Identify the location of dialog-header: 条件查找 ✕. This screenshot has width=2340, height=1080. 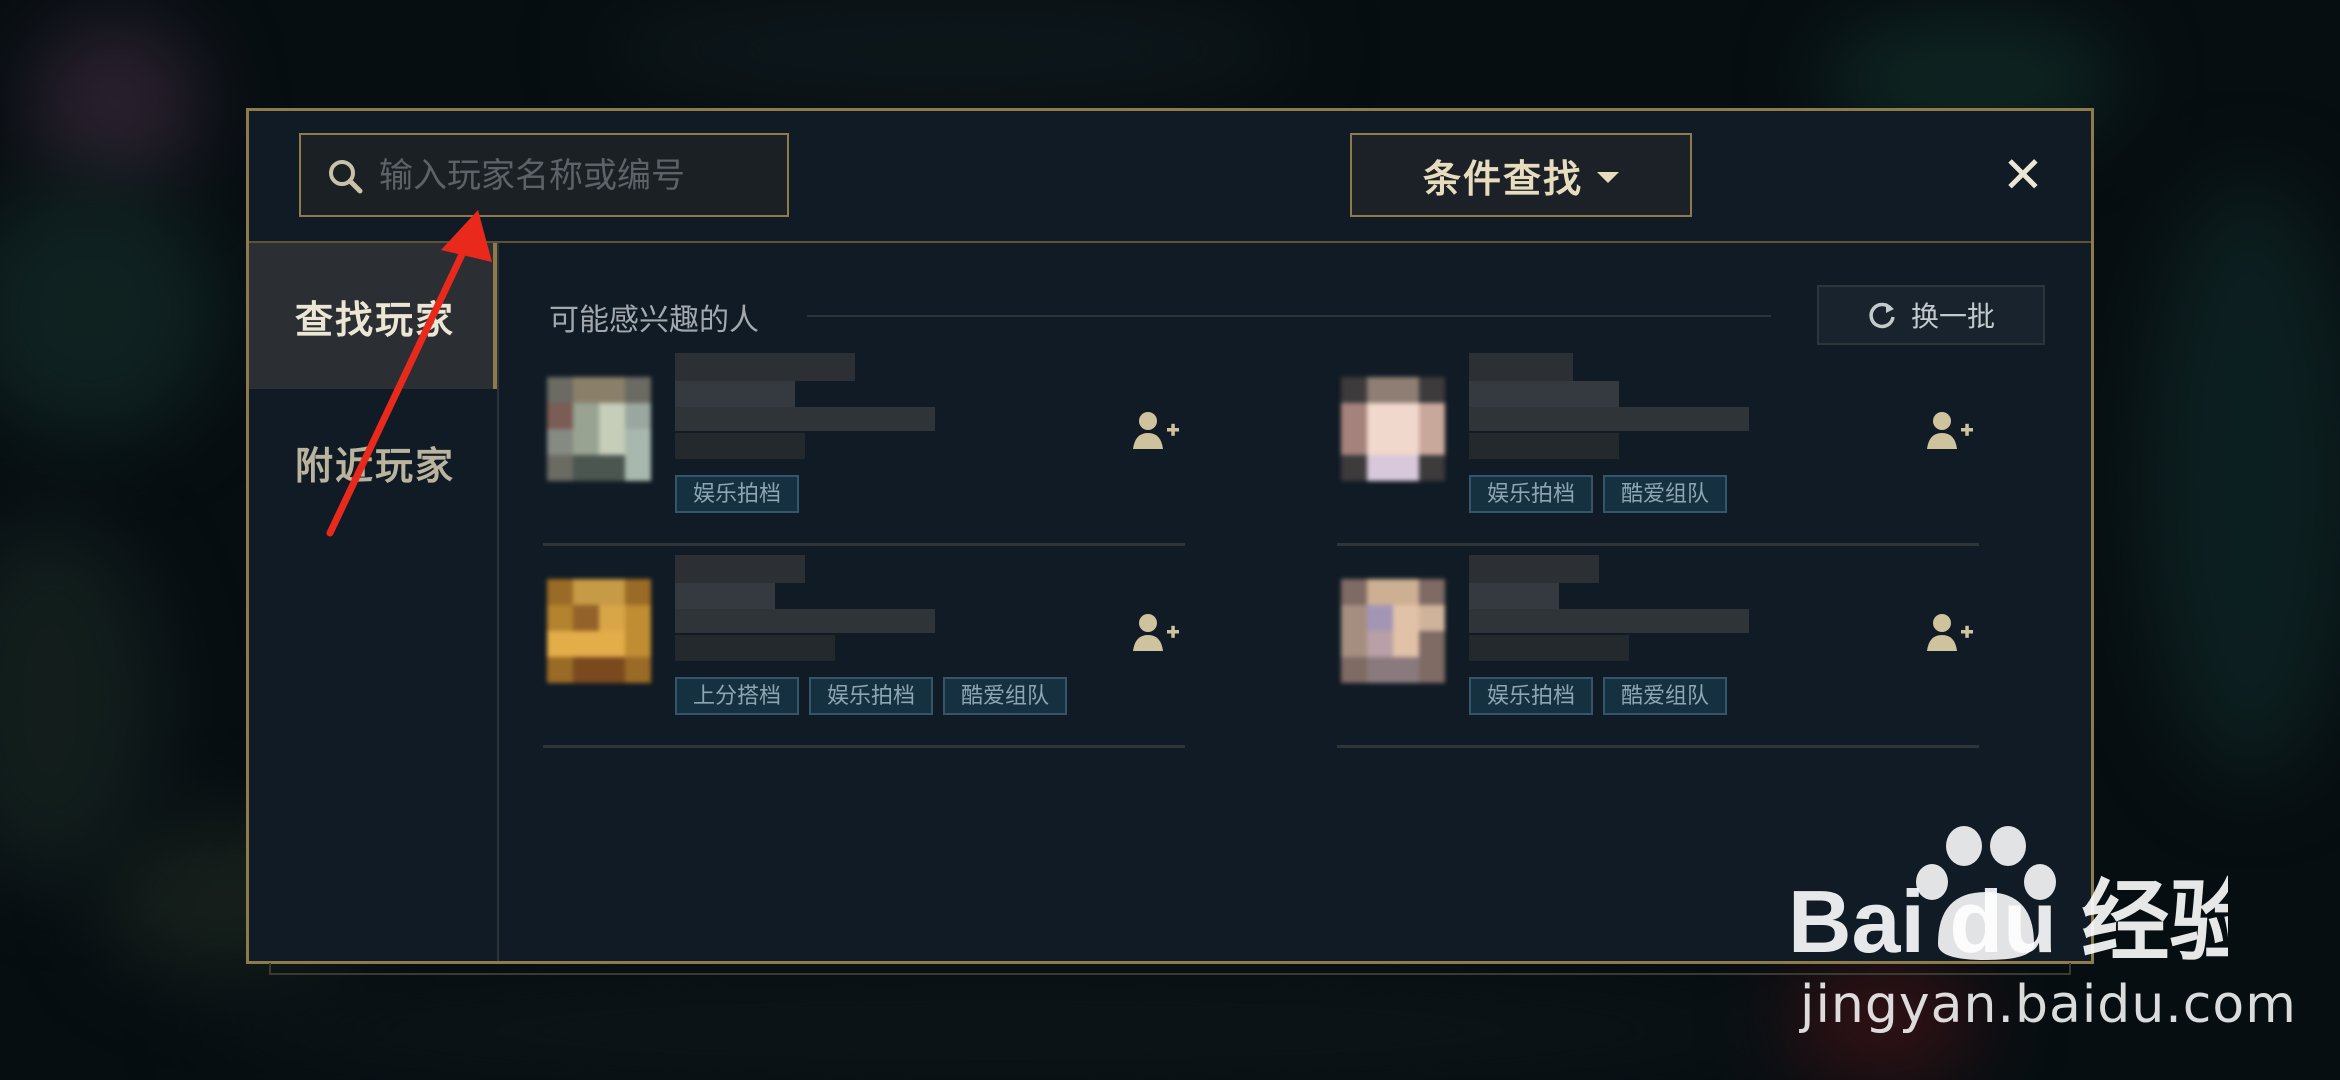
(1170, 177).